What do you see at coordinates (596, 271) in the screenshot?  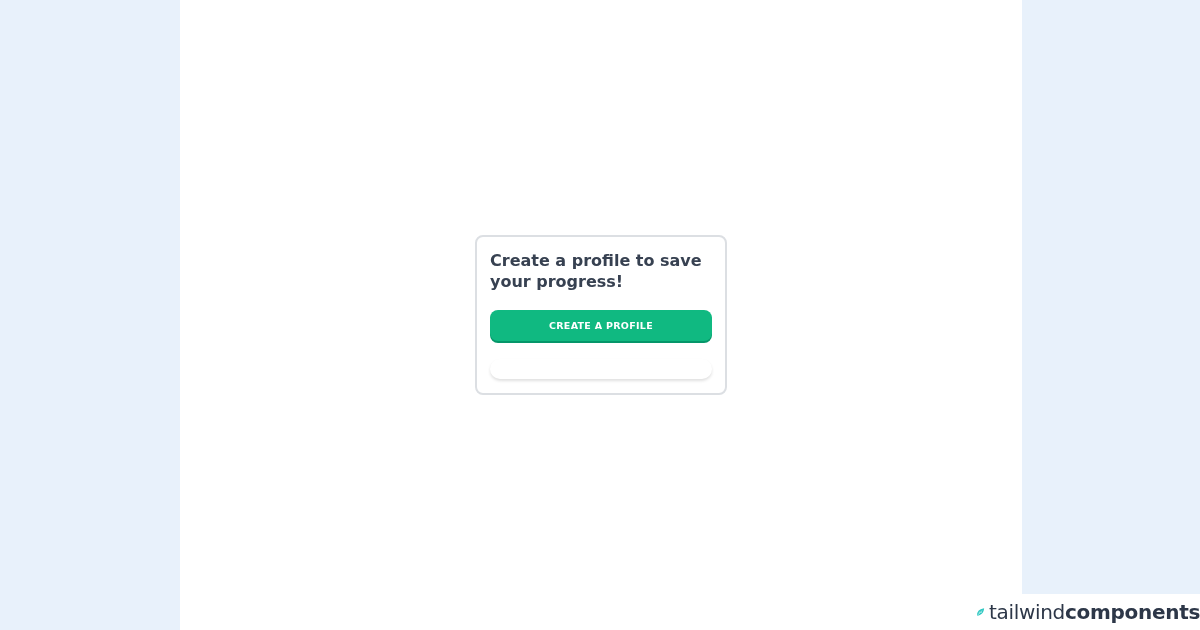 I see `card-title: Create a profile to save your progress!` at bounding box center [596, 271].